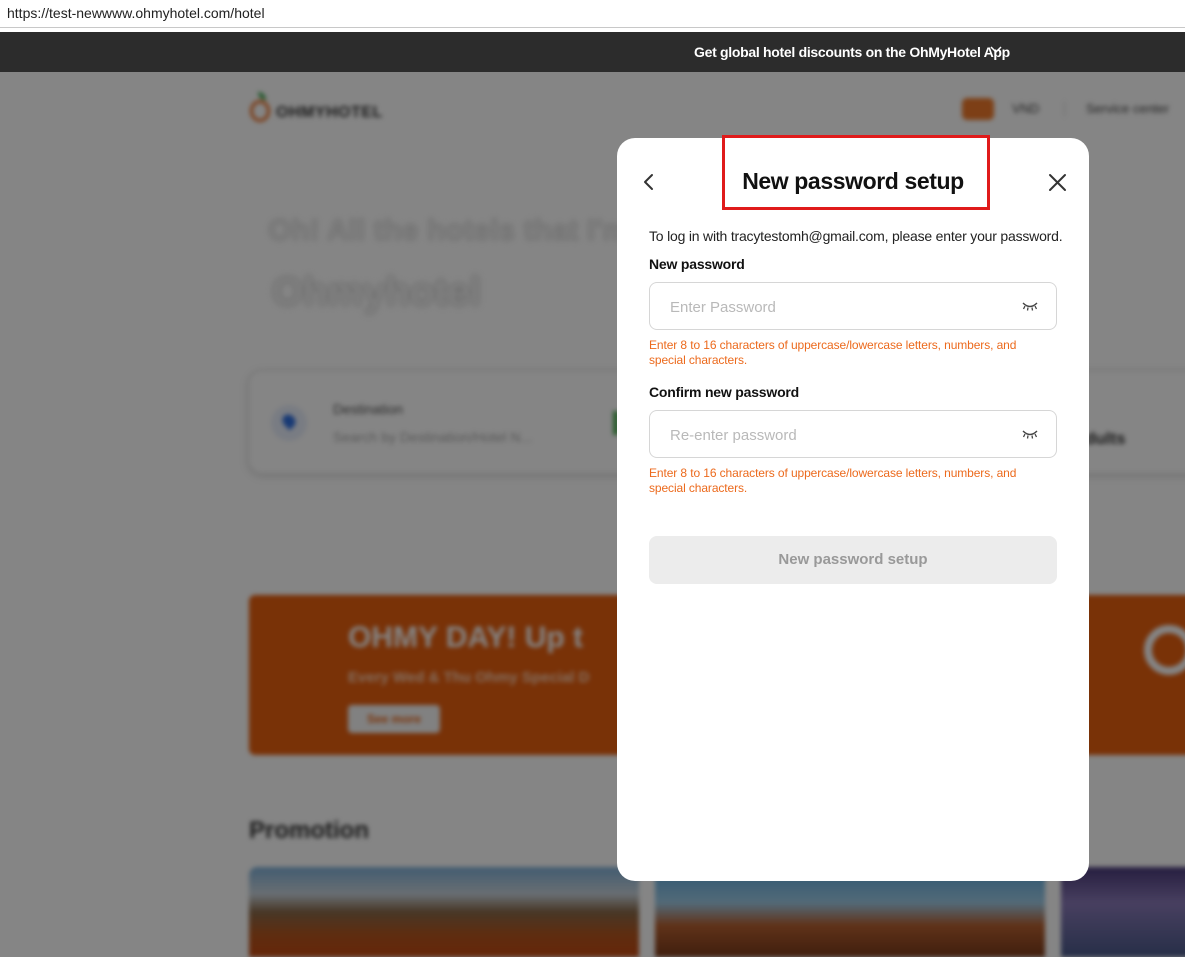  I want to click on confirm-password-field, so click(853, 434).